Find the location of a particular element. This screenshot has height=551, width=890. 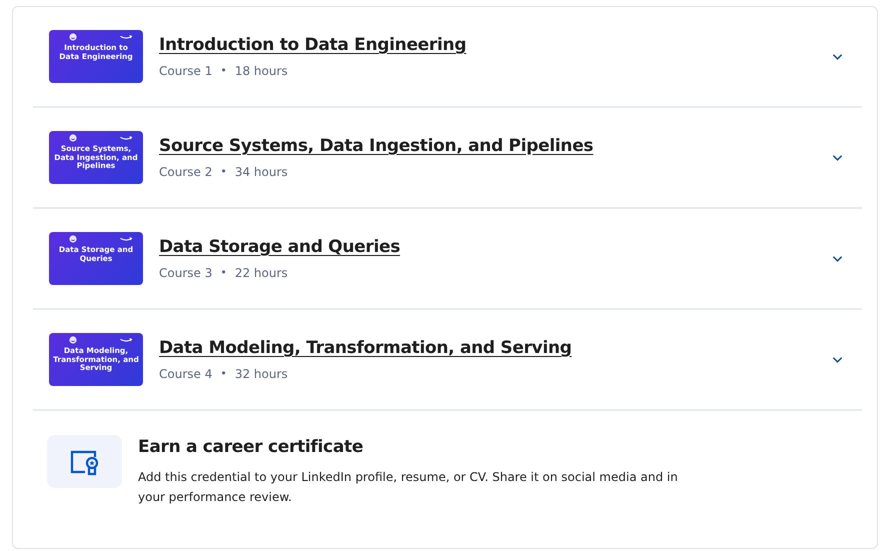

course-number: Course 2 is located at coordinates (185, 172).